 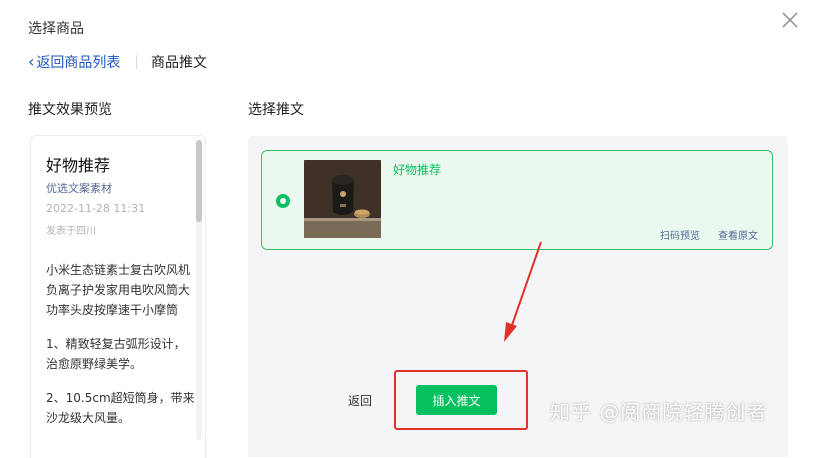 I want to click on breadcrumb-current: 商品推文, so click(x=179, y=63).